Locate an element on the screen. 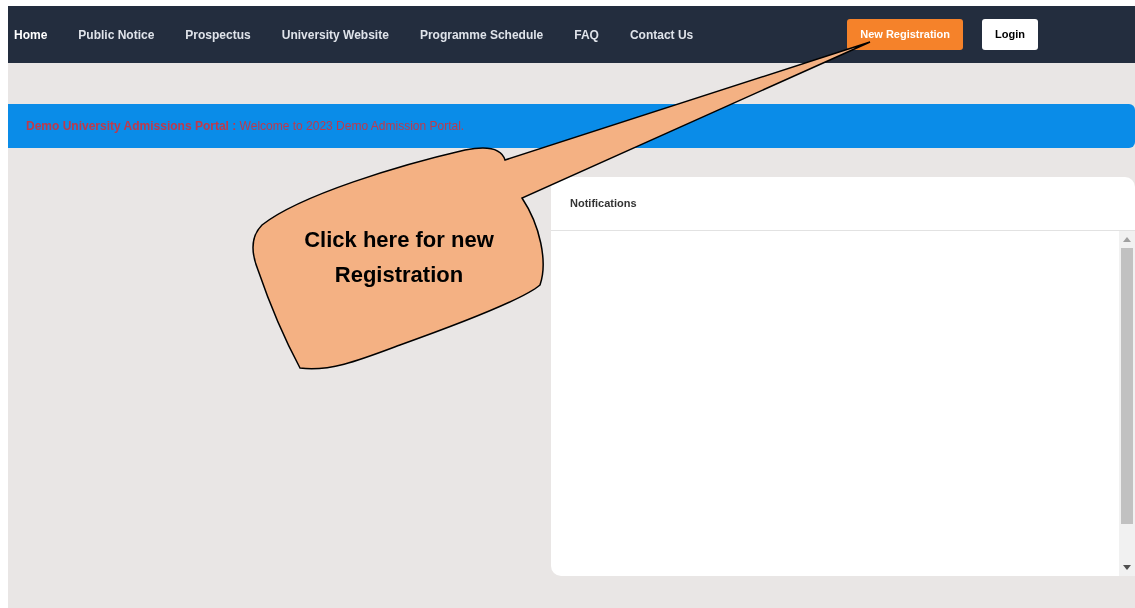  scrollbar is located at coordinates (1127, 403).